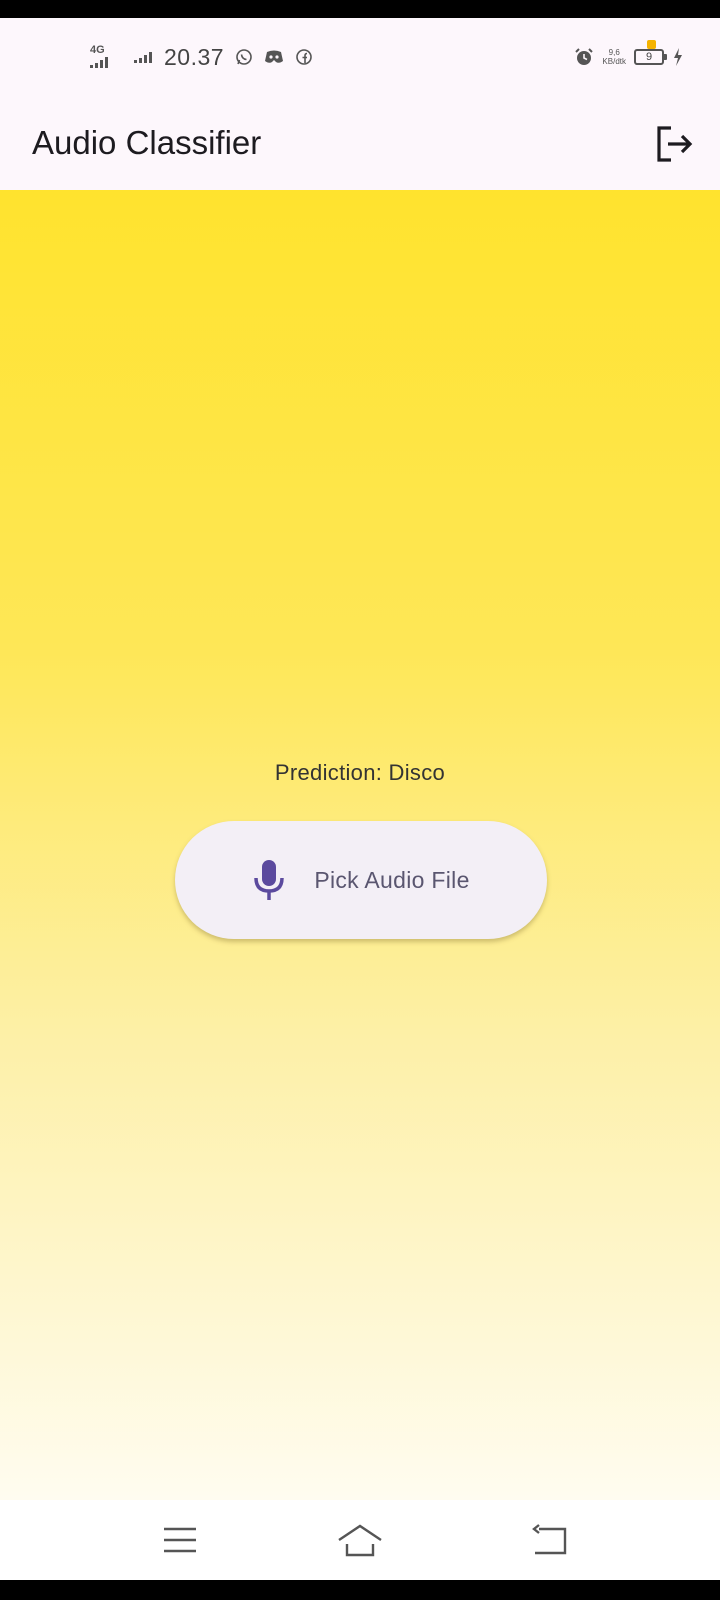  What do you see at coordinates (614, 61) in the screenshot?
I see `net-speed-unit: KB/dtk` at bounding box center [614, 61].